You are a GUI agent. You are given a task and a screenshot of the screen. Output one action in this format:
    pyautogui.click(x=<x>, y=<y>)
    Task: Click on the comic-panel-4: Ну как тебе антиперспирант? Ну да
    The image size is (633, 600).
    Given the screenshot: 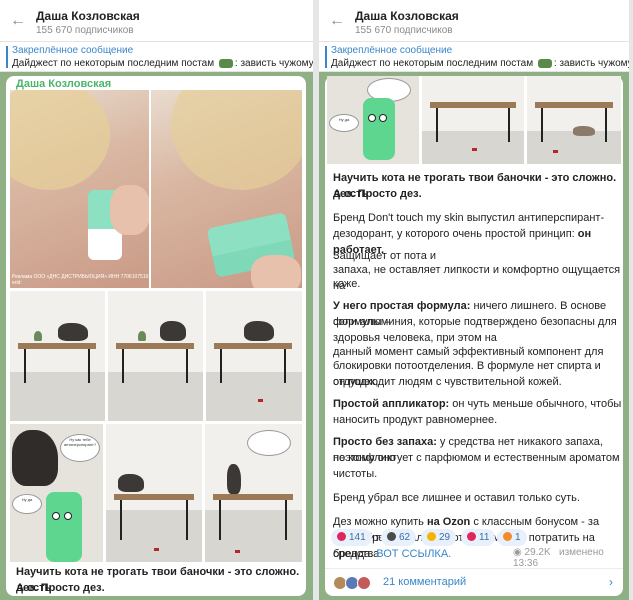 What is the action you would take?
    pyautogui.click(x=56, y=493)
    